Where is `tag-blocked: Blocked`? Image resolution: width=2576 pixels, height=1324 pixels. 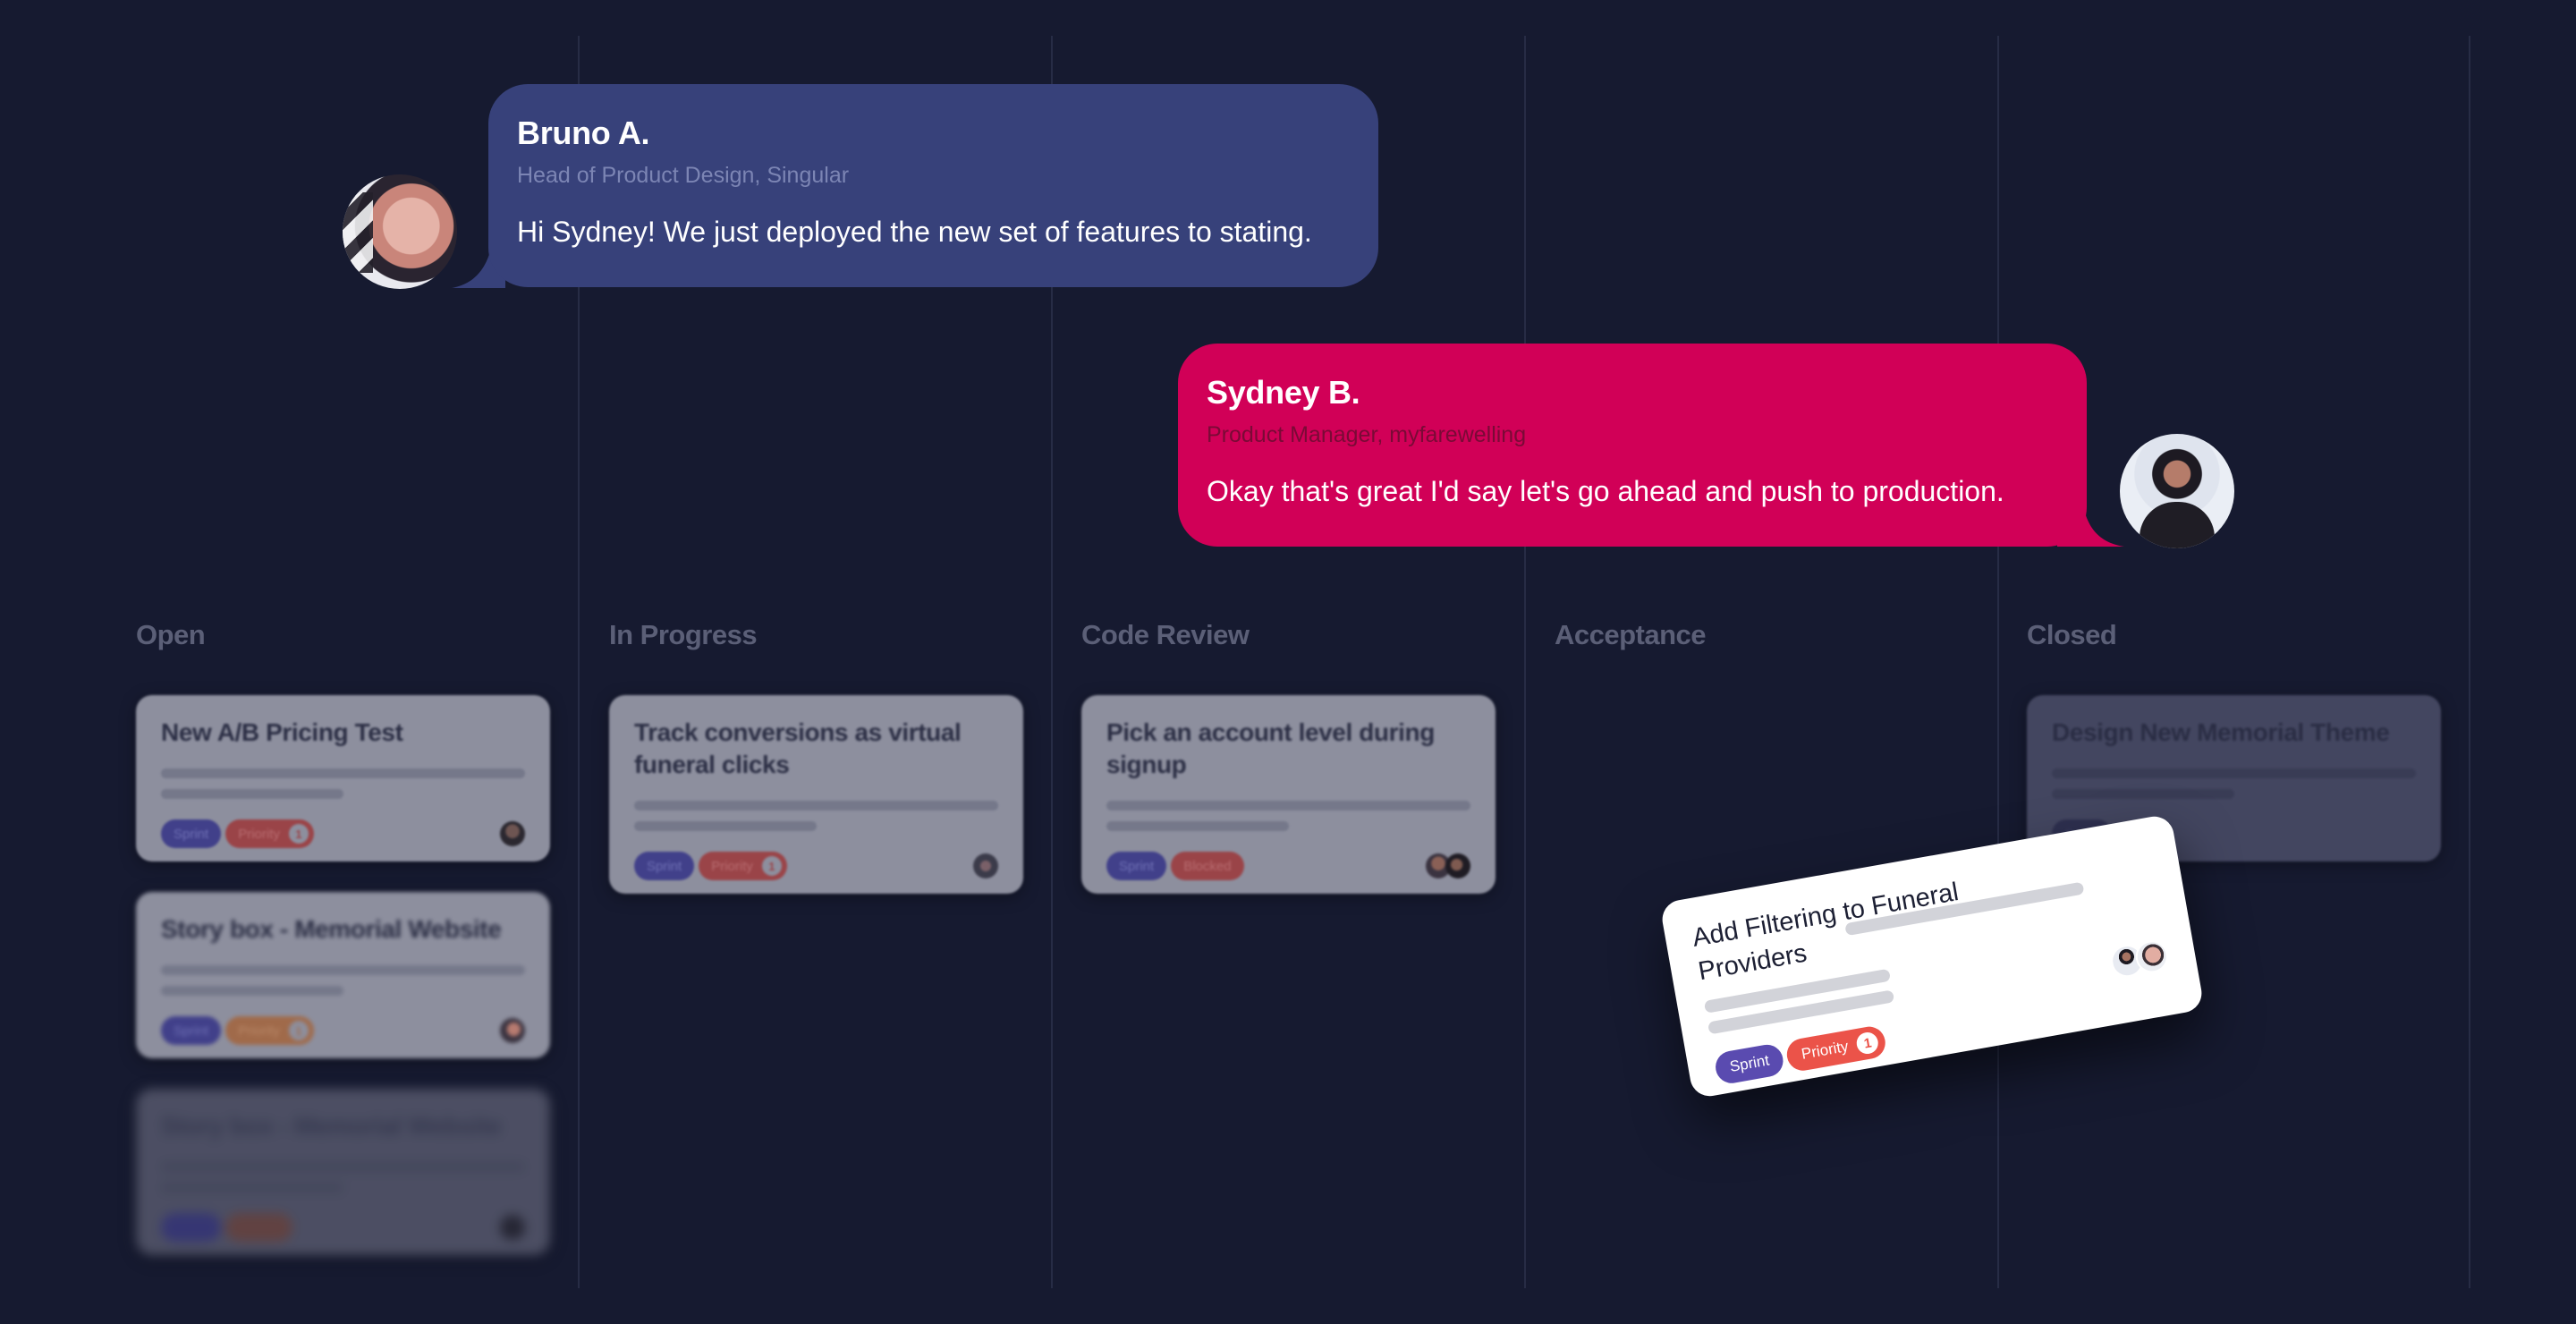
tag-blocked: Blocked is located at coordinates (1207, 866).